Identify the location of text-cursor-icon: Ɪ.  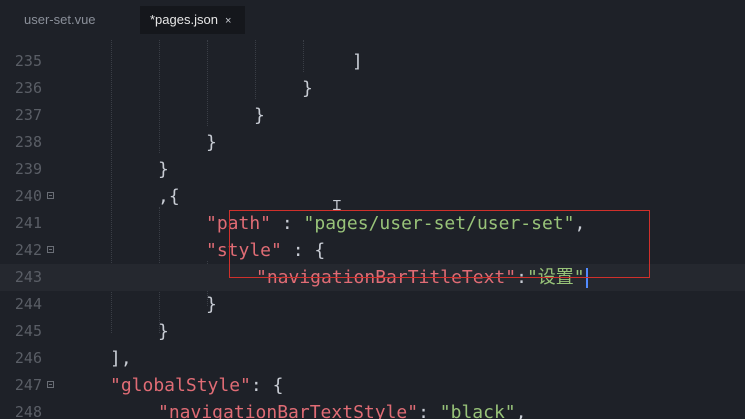
(337, 206).